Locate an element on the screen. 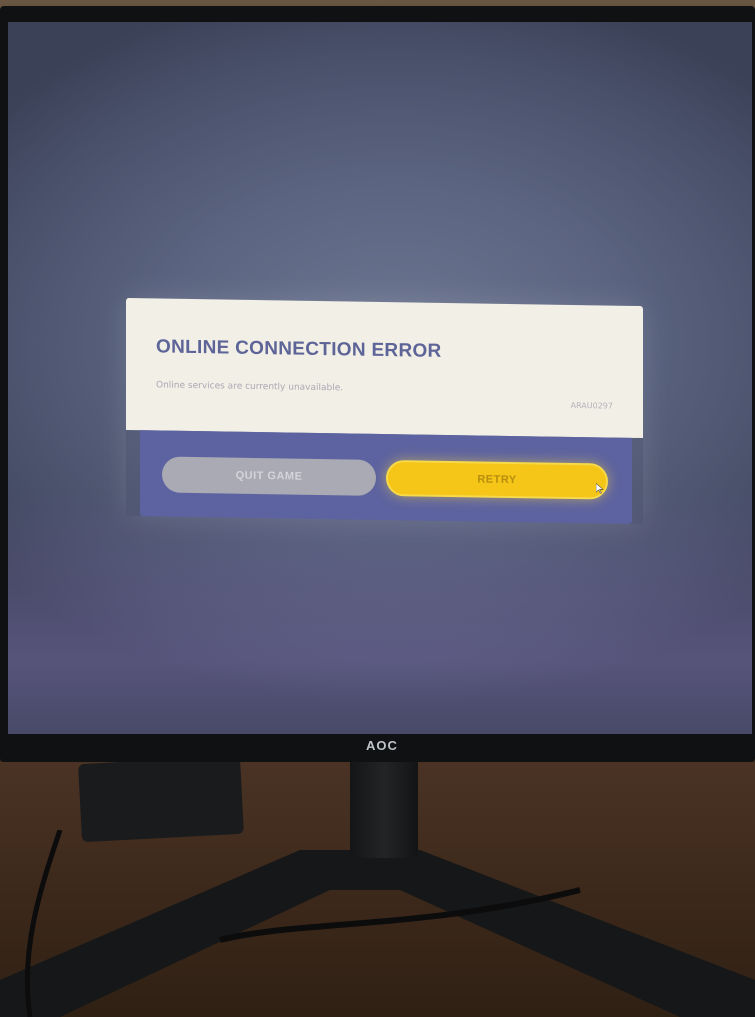  quit-game-button: QUIT GAME is located at coordinates (269, 476).